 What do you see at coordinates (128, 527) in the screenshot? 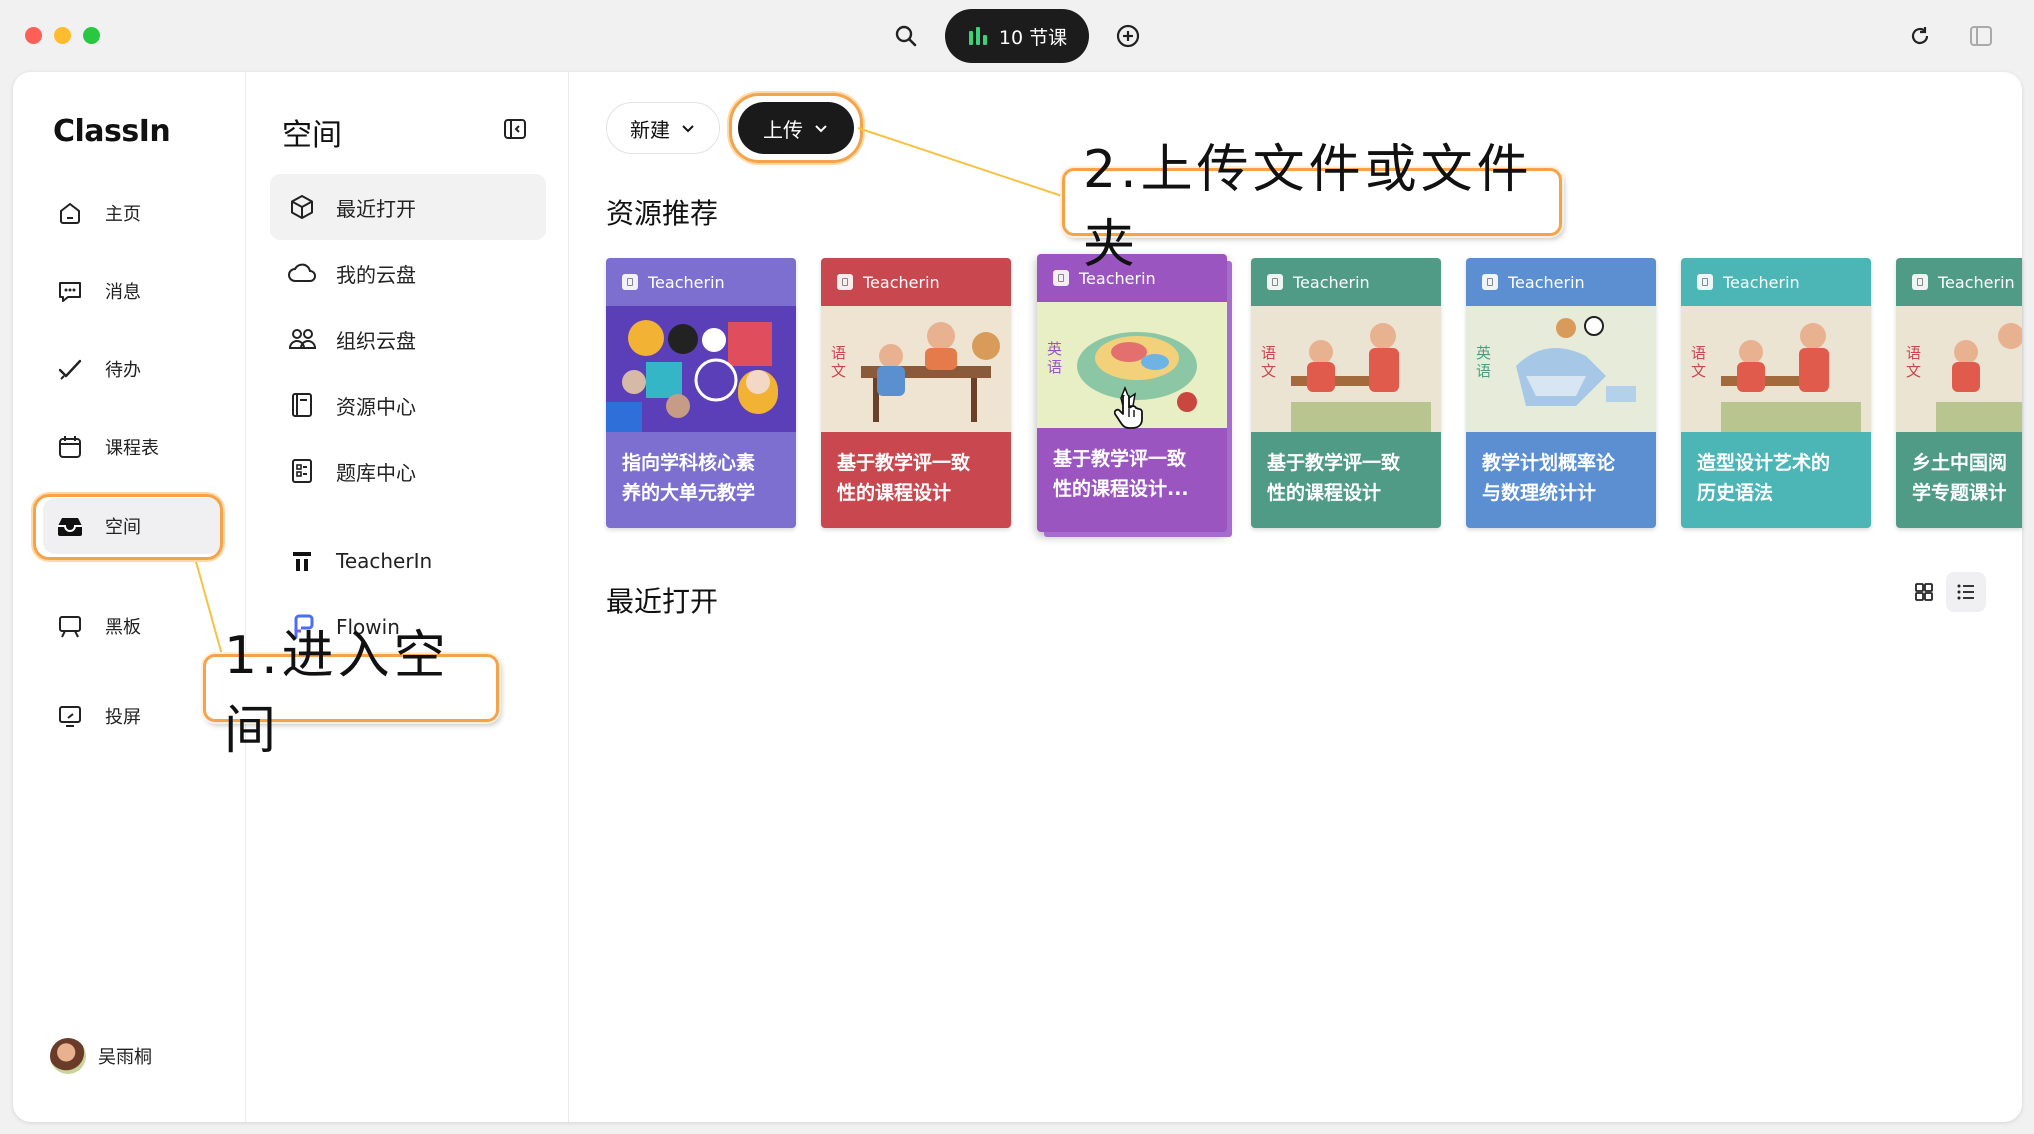
I see `space-highlight-ring` at bounding box center [128, 527].